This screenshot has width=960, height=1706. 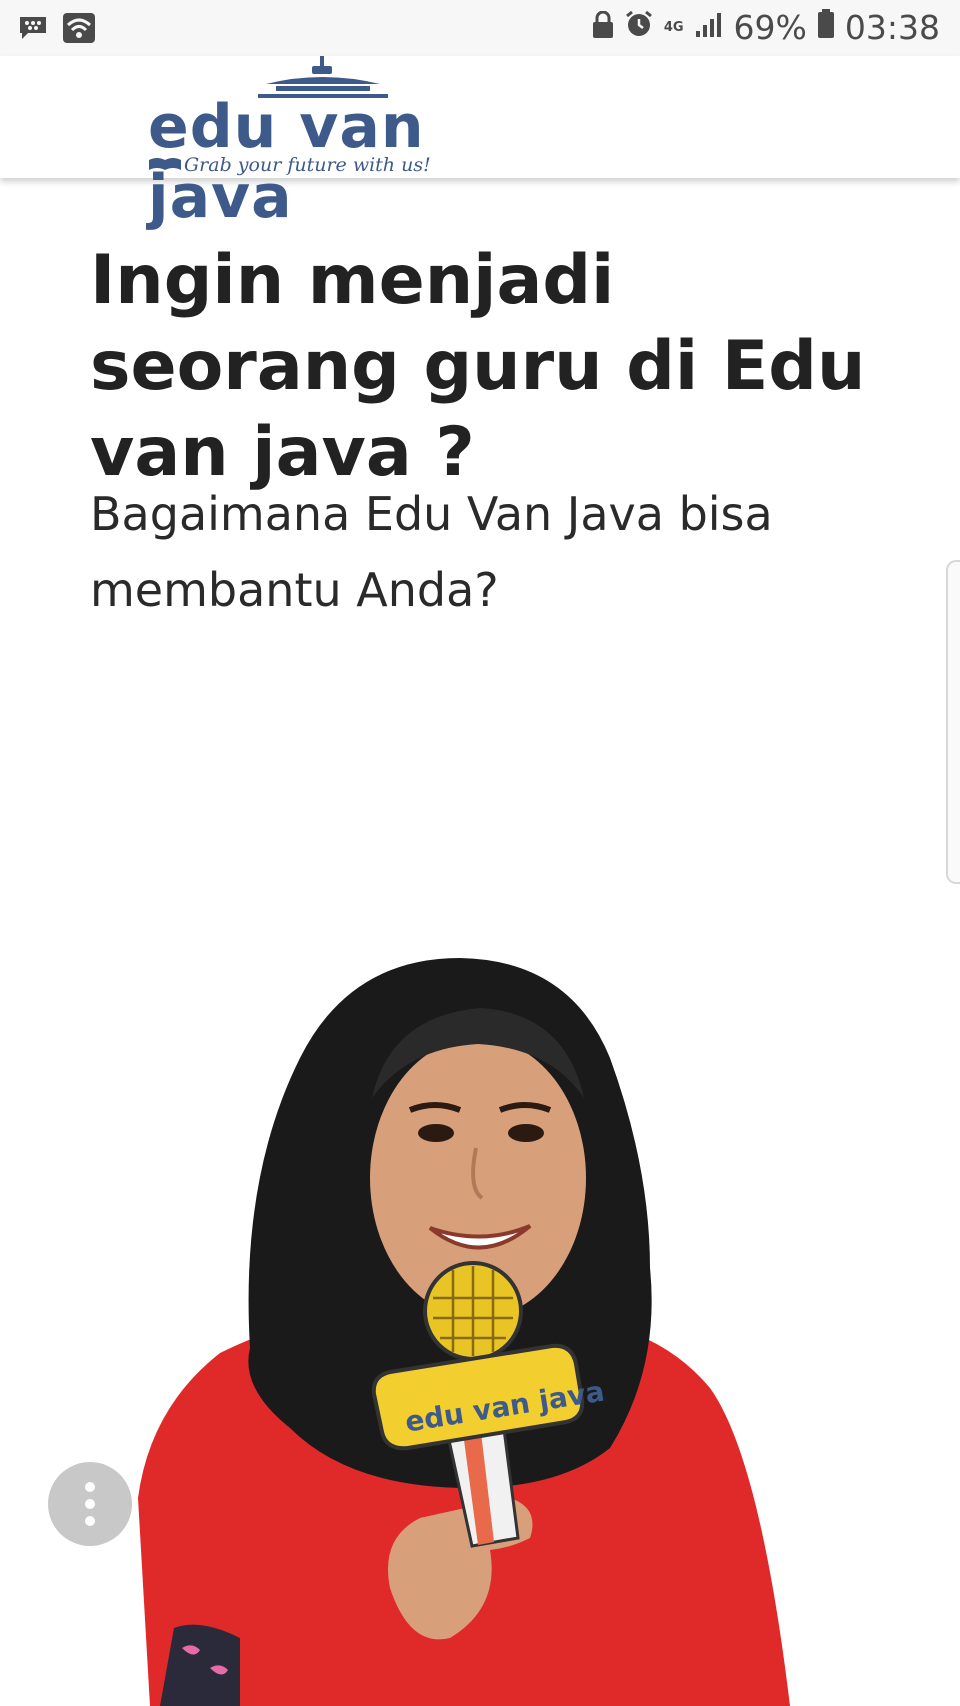 I want to click on logo-tagline: Grab your future with us!, so click(x=307, y=165).